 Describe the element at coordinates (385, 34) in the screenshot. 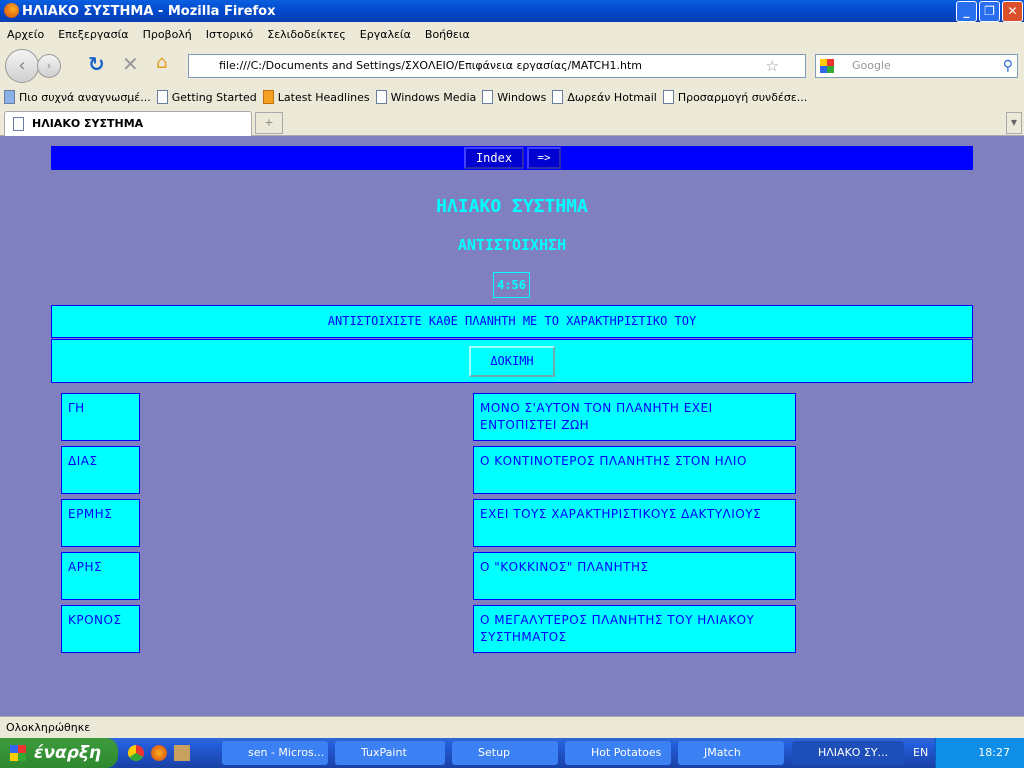

I see `menu-tools: Εργαλεία` at that location.